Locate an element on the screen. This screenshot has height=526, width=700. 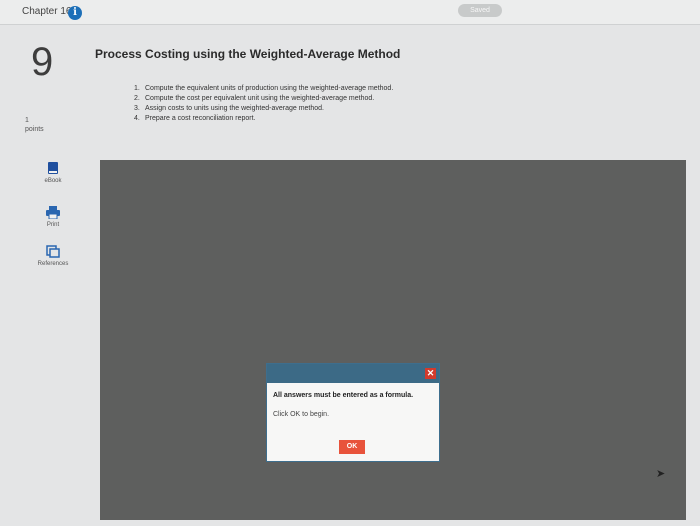
points-value: 1 is located at coordinates (27, 120).